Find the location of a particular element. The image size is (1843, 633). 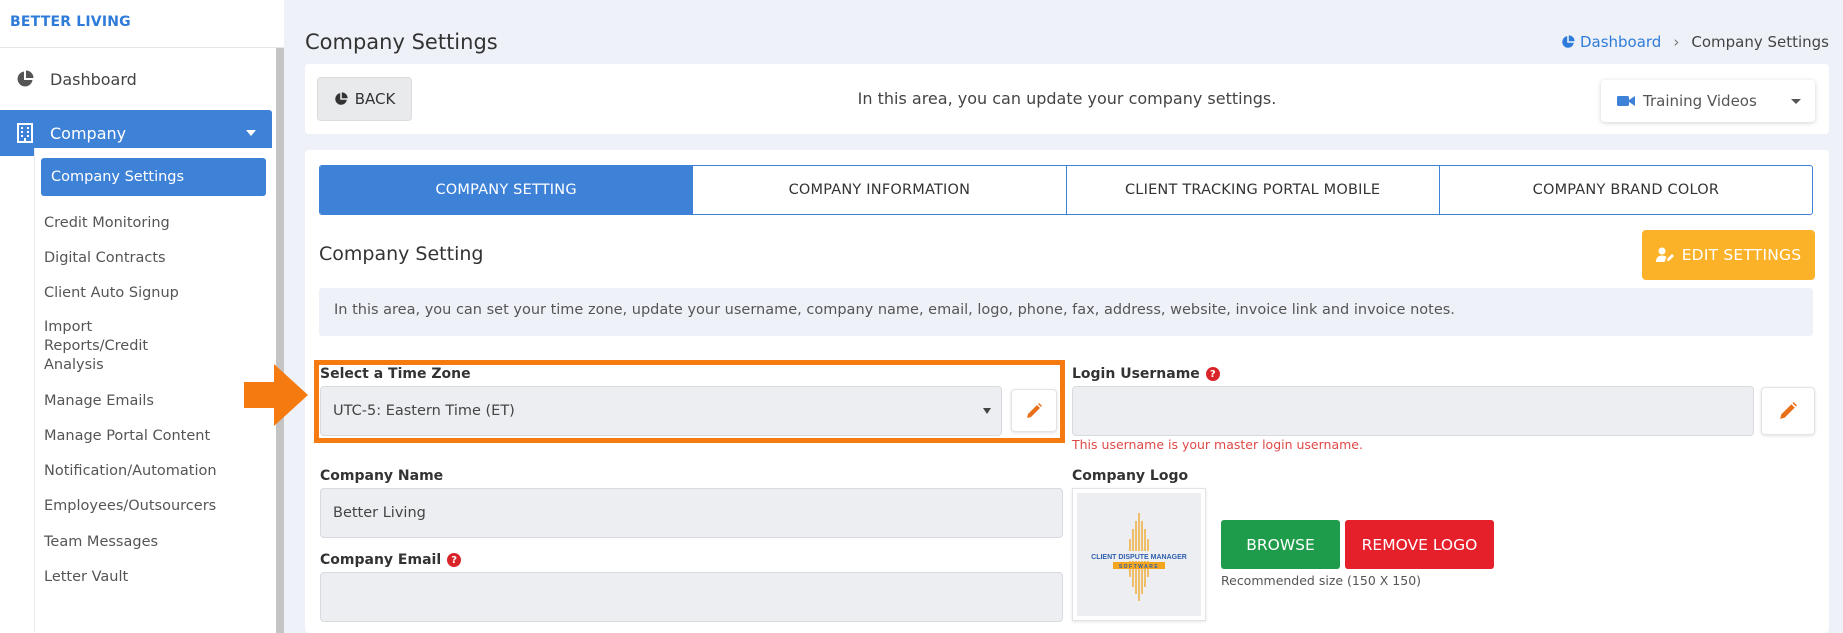

company-email-label-text: Company Email is located at coordinates (381, 560).